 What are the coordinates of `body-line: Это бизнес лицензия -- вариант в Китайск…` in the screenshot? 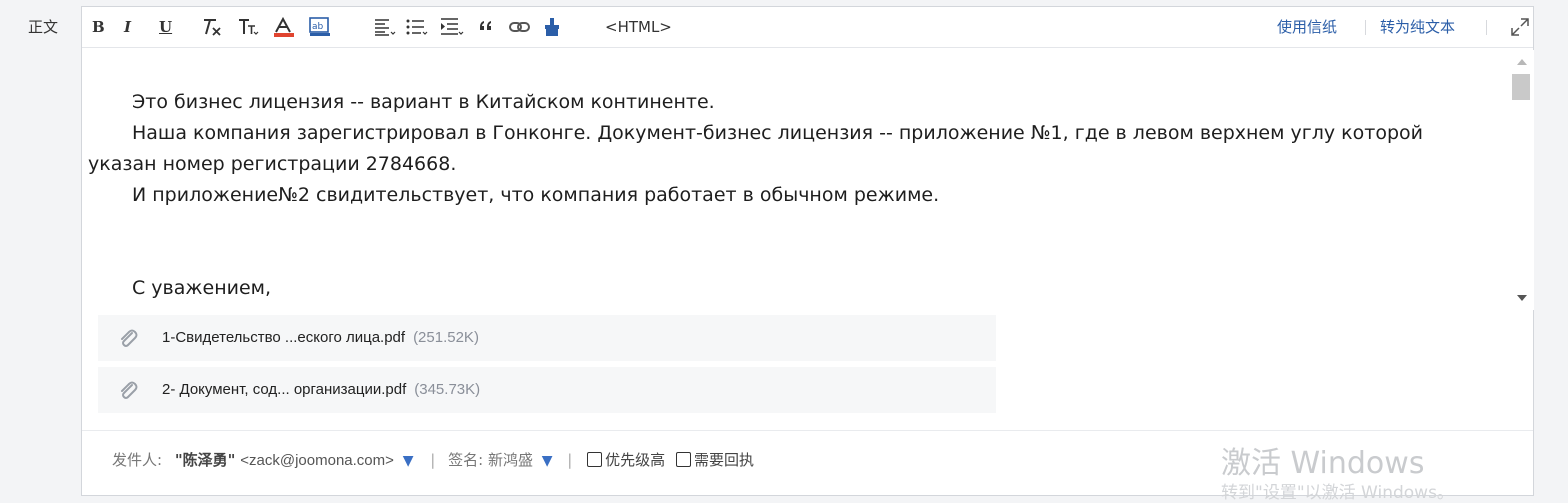 It's located at (423, 102).